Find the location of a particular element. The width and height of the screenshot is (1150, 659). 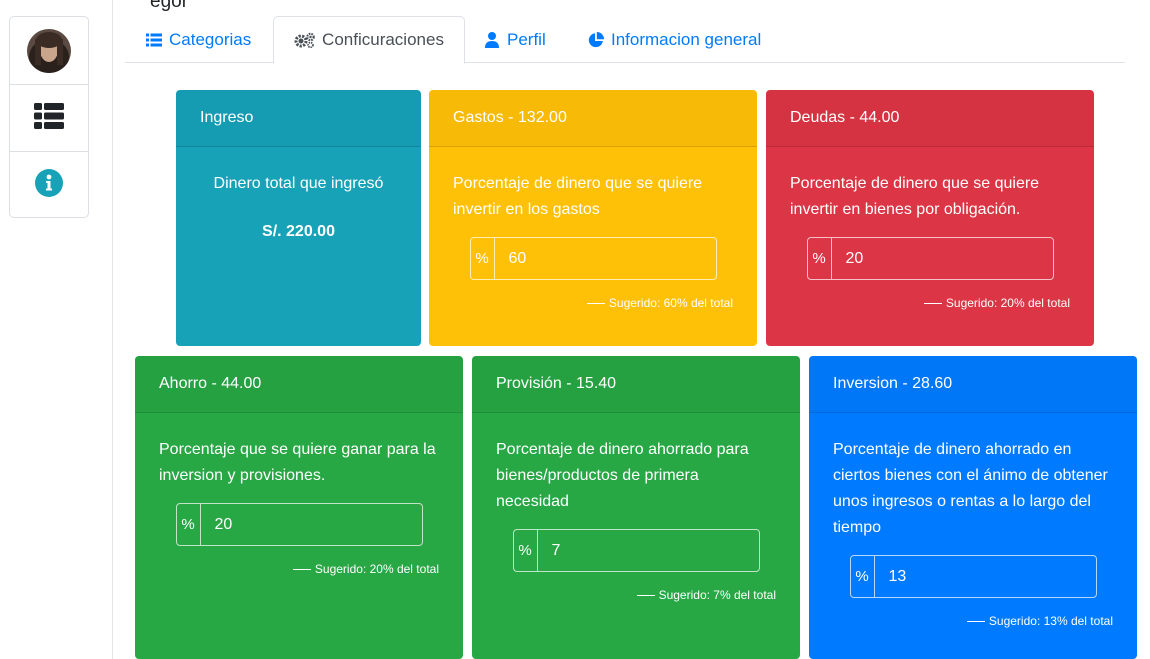

tab-informacion-general: Informacion general is located at coordinates (674, 39).